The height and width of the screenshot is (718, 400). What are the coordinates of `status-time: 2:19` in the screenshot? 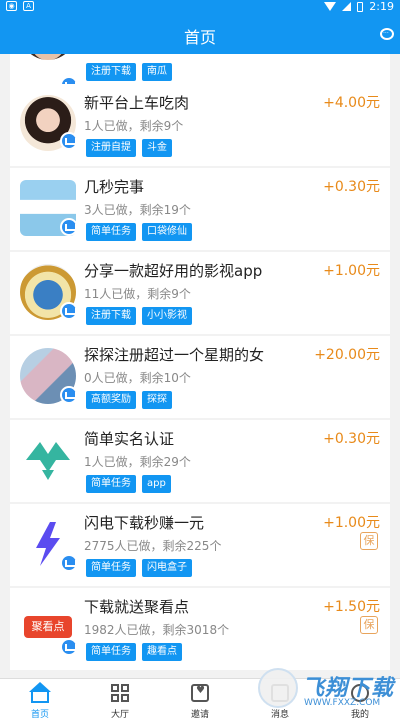 It's located at (381, 6).